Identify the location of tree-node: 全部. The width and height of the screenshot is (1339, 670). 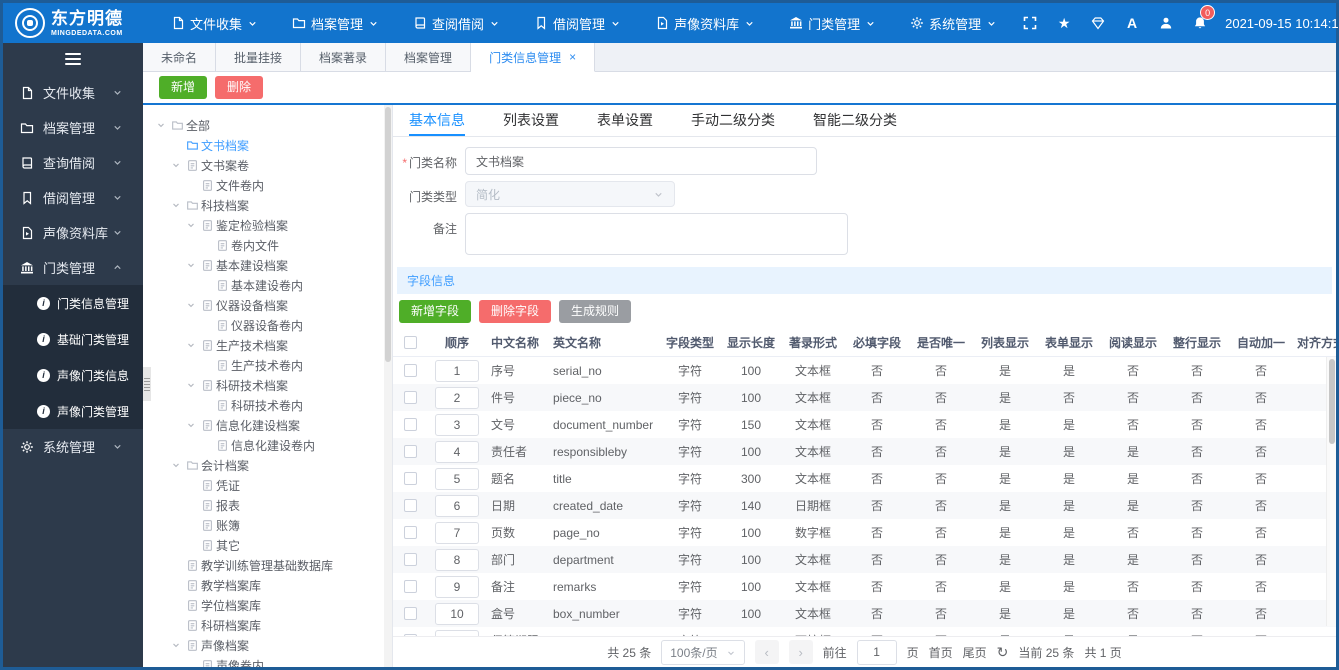
(267, 125).